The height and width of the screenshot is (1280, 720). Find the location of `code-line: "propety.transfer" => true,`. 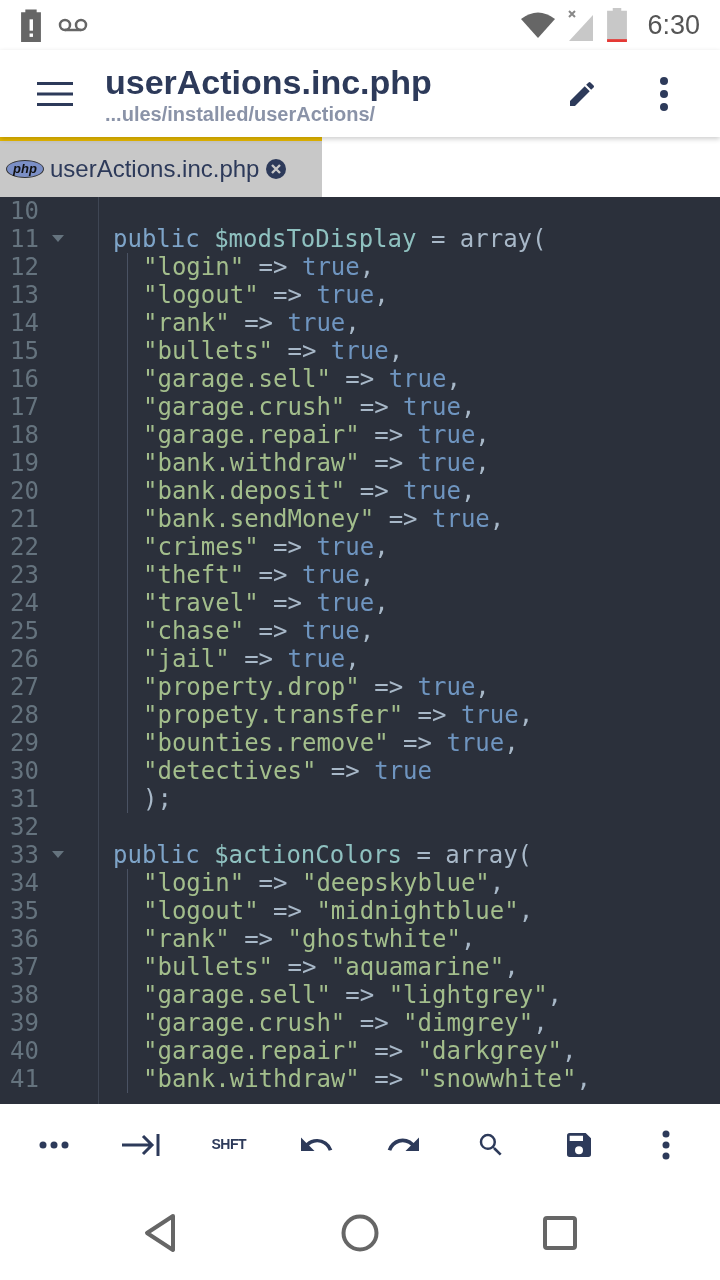

code-line: "propety.transfer" => true, is located at coordinates (338, 715).